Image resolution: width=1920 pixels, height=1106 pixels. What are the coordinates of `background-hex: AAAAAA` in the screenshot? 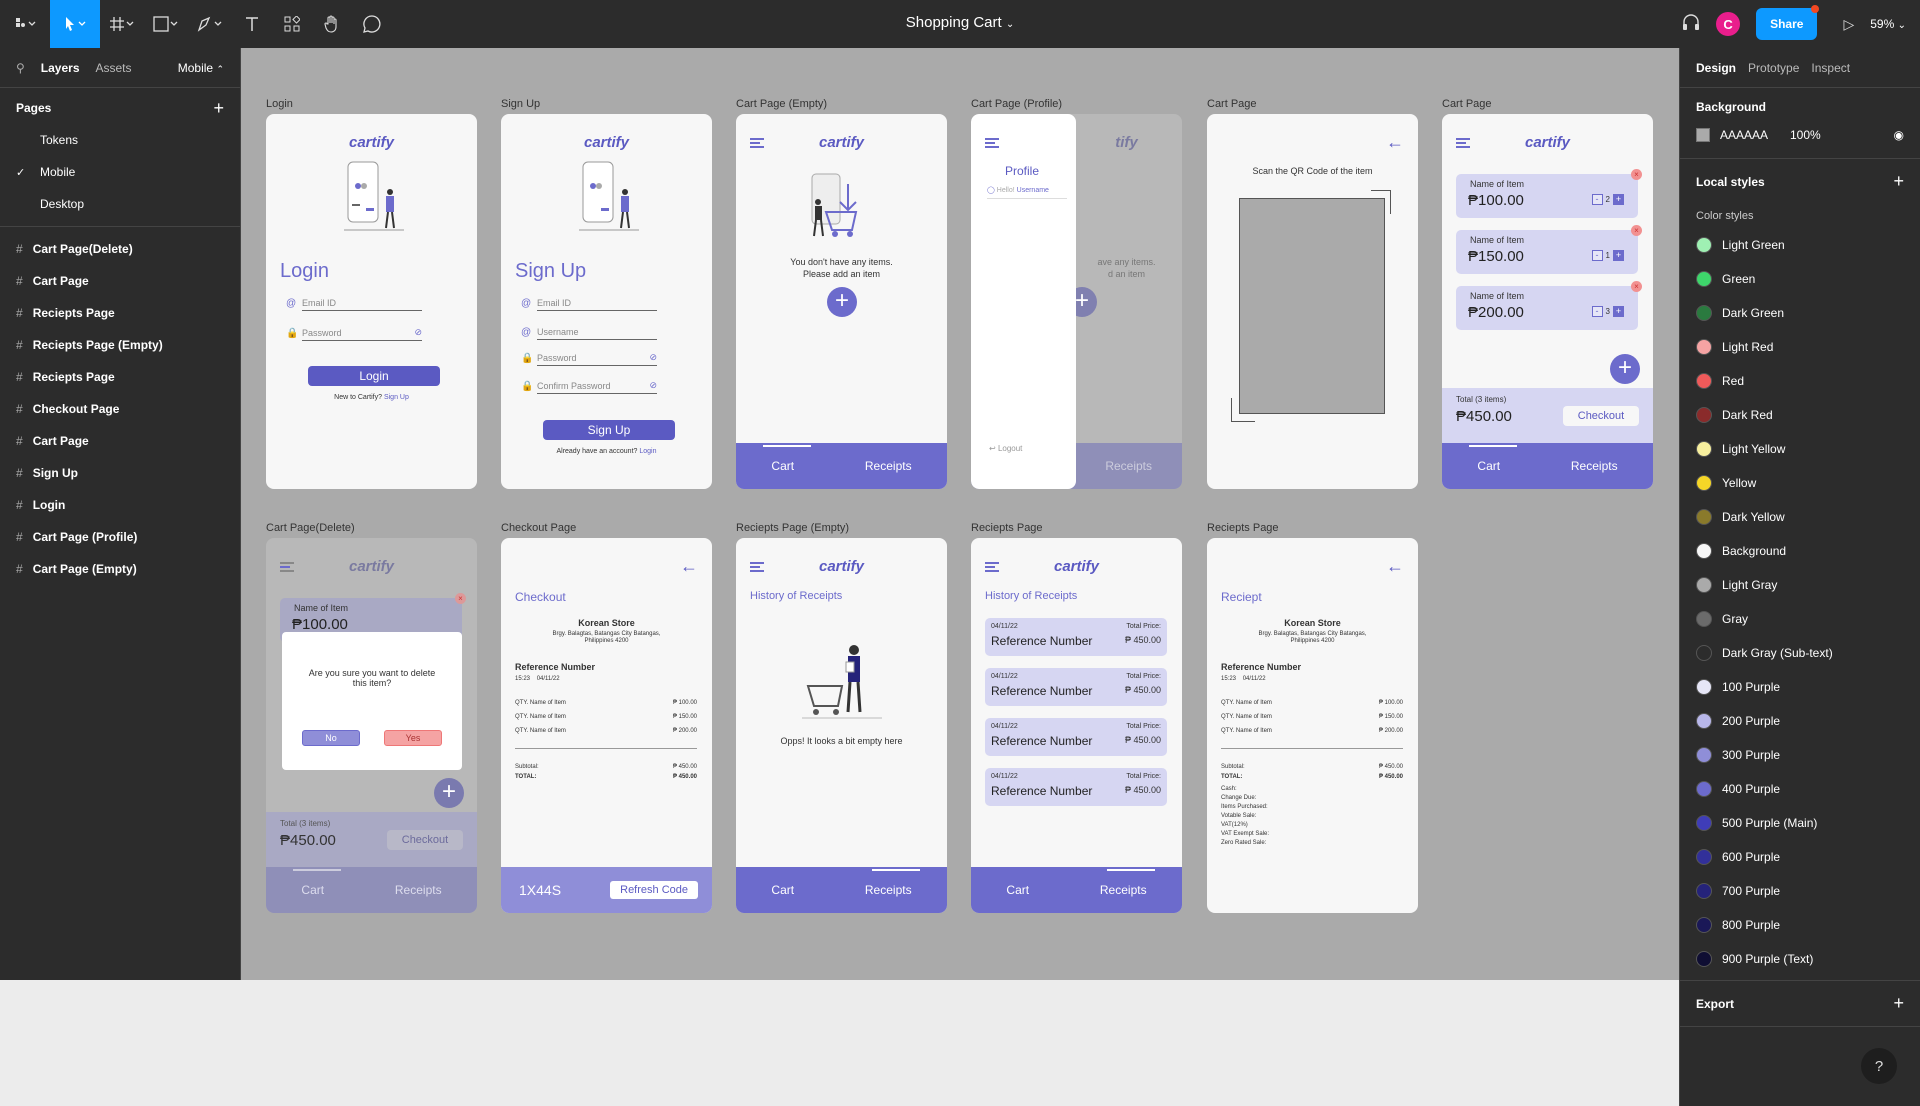 It's located at (1750, 135).